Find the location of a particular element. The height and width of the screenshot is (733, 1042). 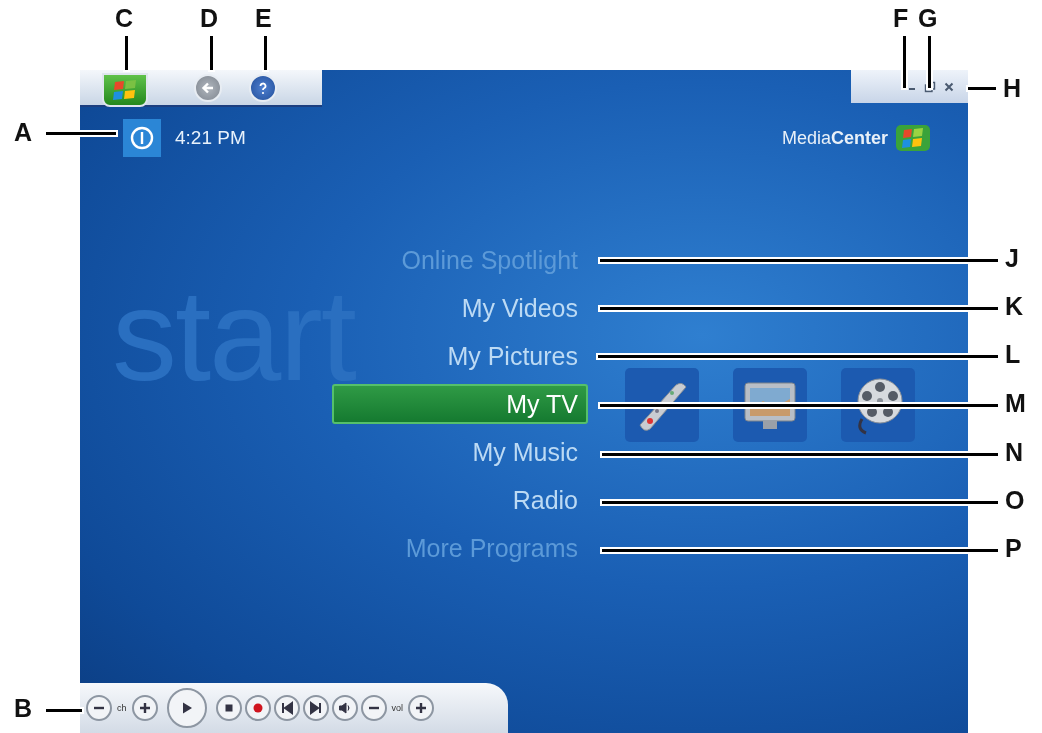

callout-letter: H is located at coordinates (1012, 88).